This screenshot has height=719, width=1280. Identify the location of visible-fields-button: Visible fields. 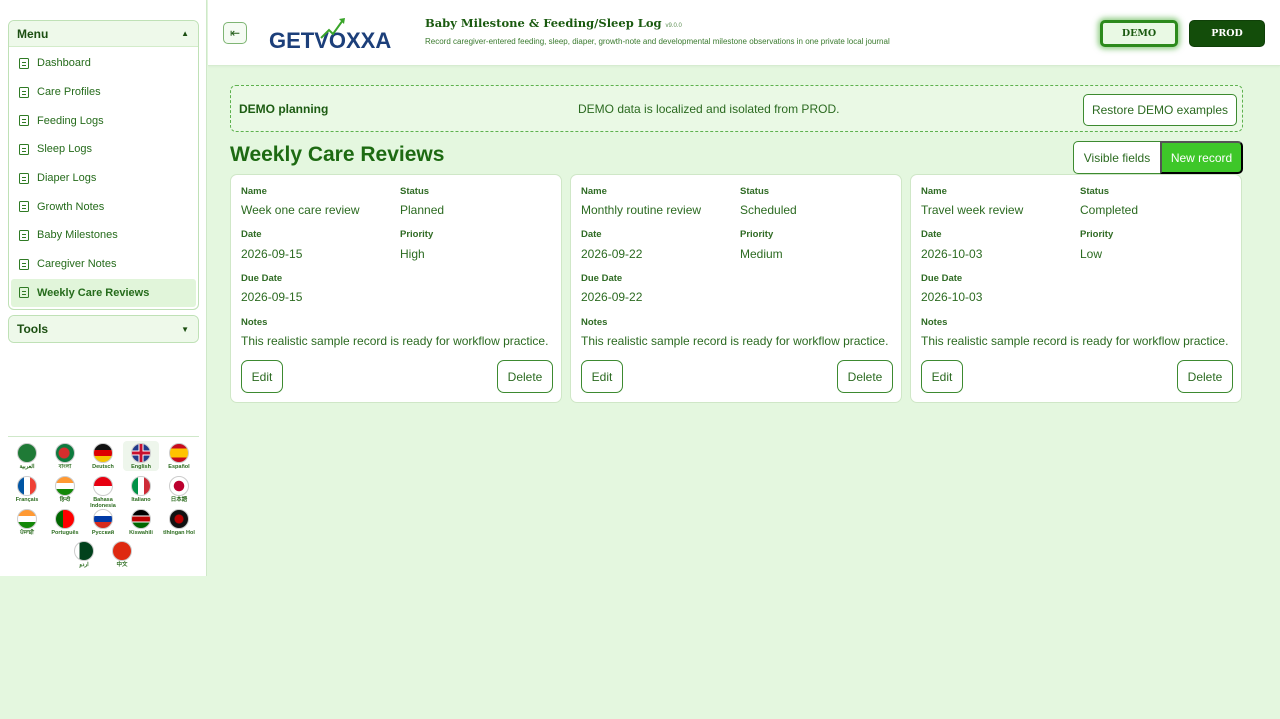
(1117, 157).